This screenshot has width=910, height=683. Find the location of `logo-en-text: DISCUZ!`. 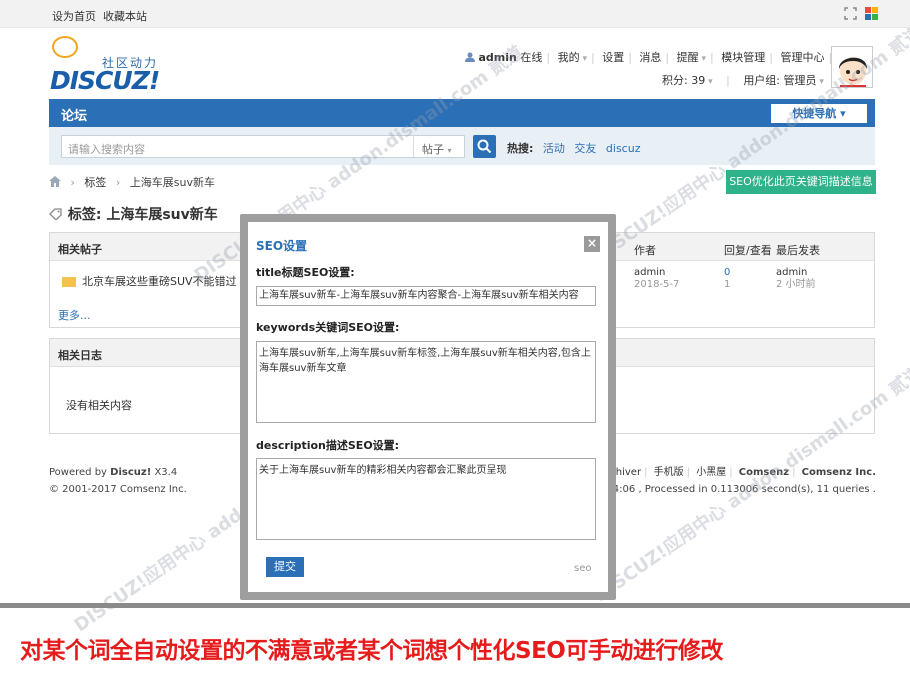

logo-en-text: DISCUZ! is located at coordinates (105, 80).